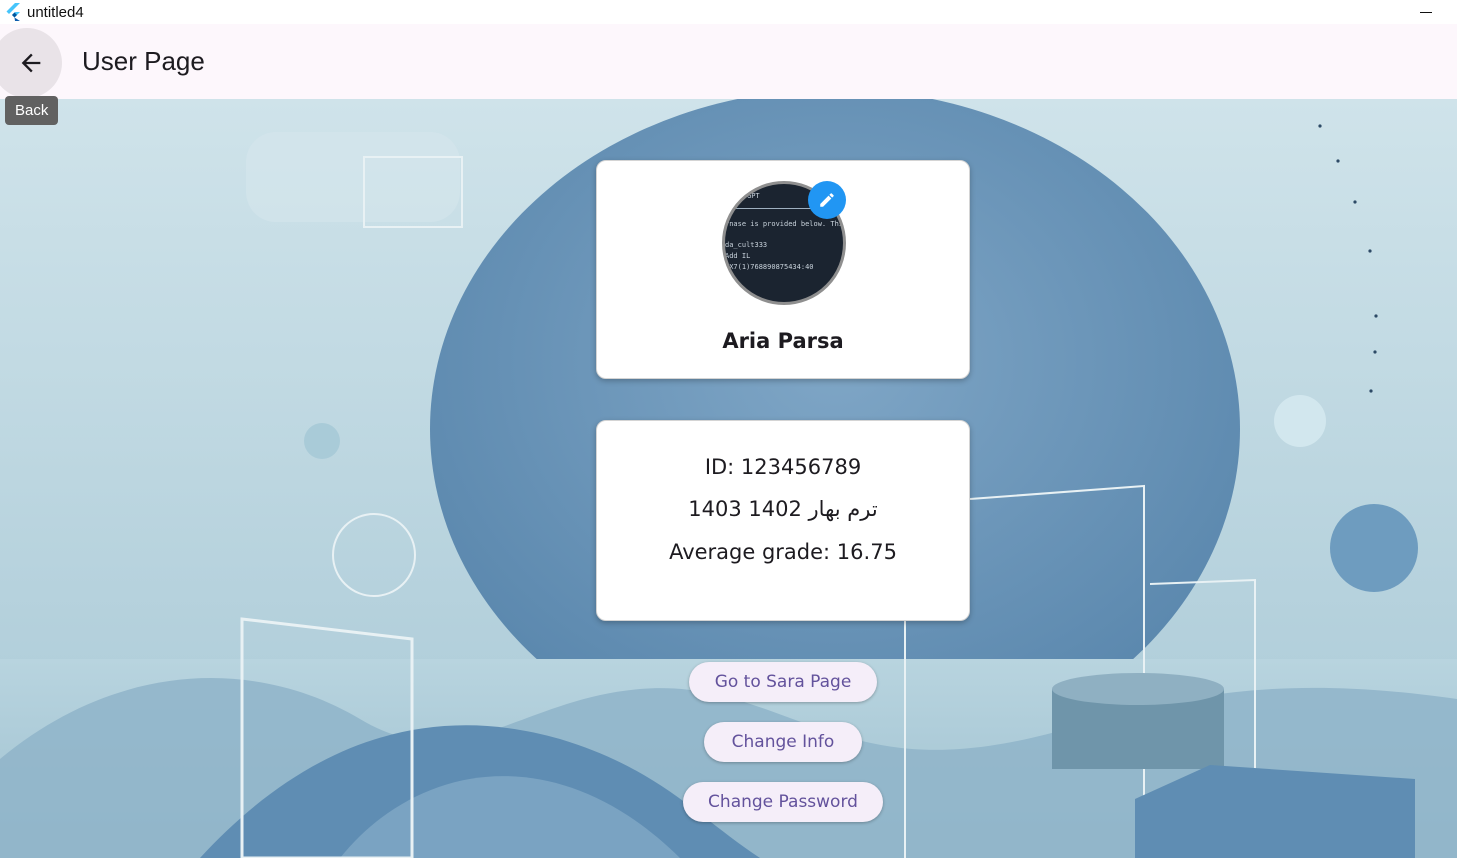 Image resolution: width=1457 pixels, height=858 pixels. I want to click on minimize-icon, so click(1426, 12).